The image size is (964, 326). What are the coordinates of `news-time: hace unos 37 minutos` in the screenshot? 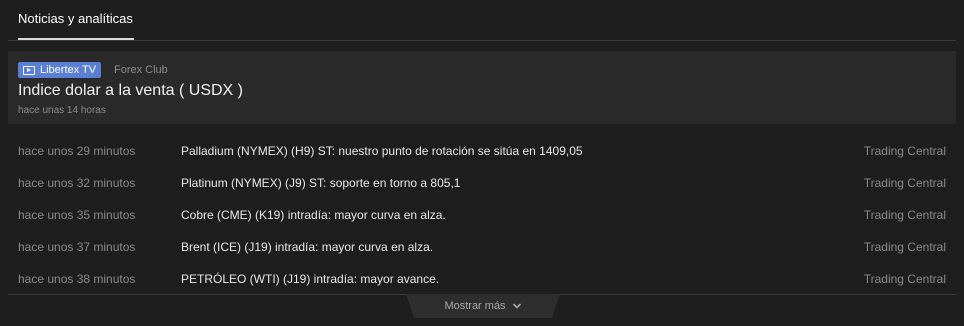 It's located at (77, 247).